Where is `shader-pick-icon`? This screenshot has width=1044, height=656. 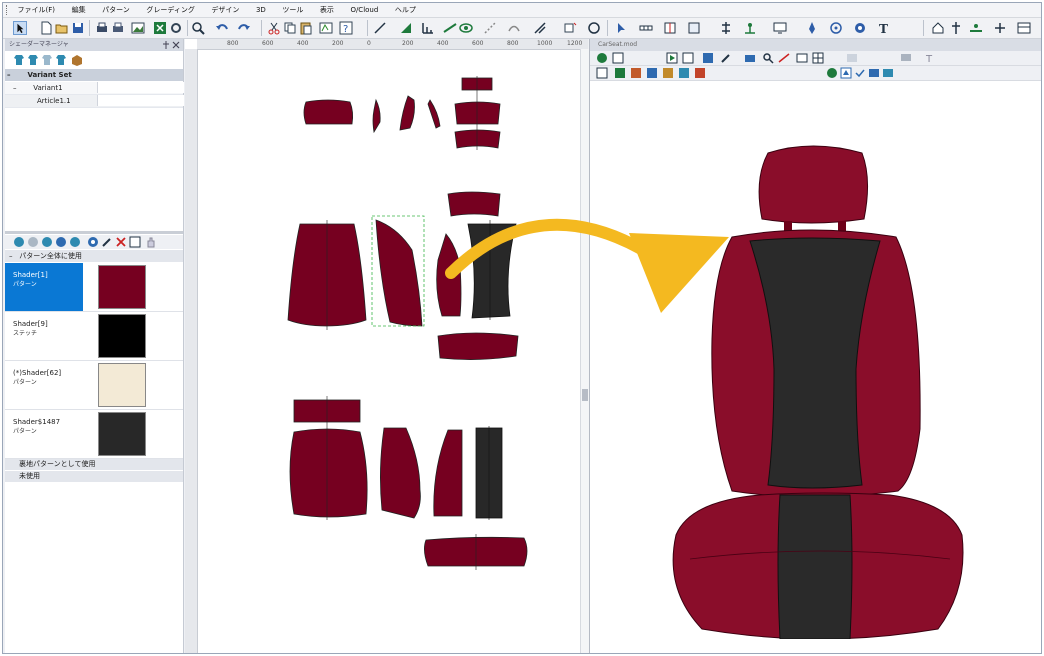 shader-pick-icon is located at coordinates (107, 242).